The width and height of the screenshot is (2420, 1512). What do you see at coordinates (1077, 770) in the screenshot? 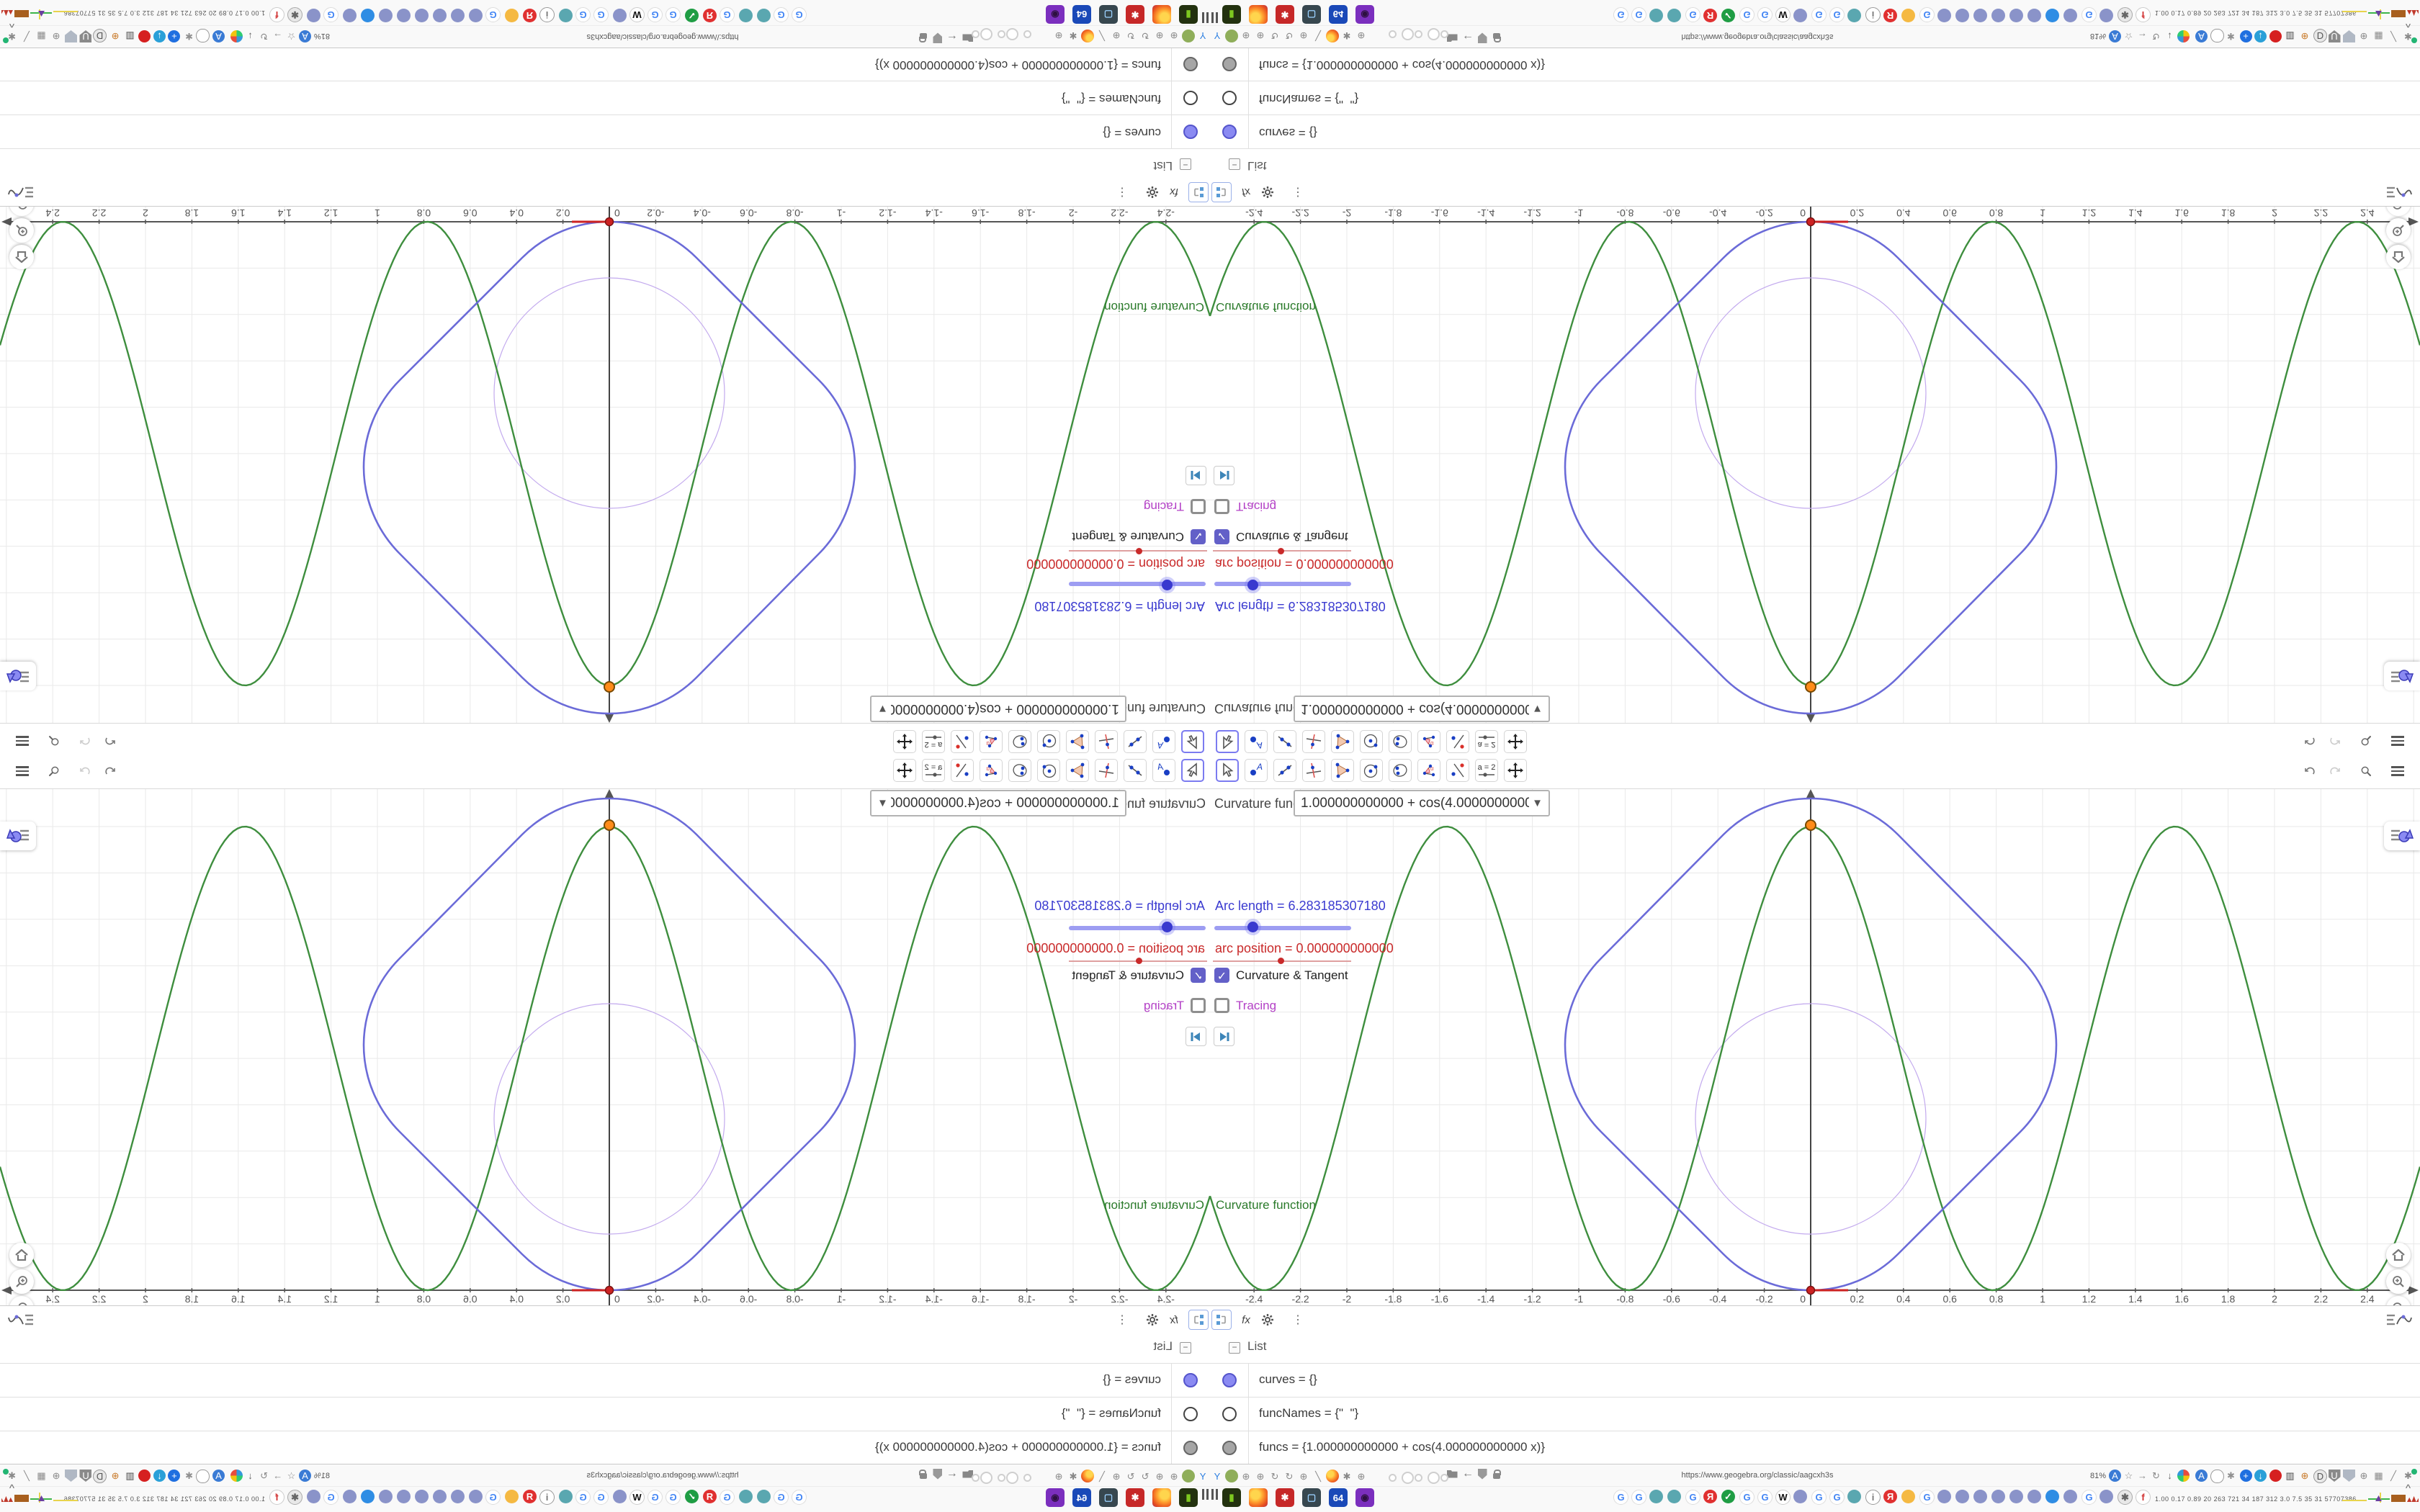
I see `tool-polygon-button` at bounding box center [1077, 770].